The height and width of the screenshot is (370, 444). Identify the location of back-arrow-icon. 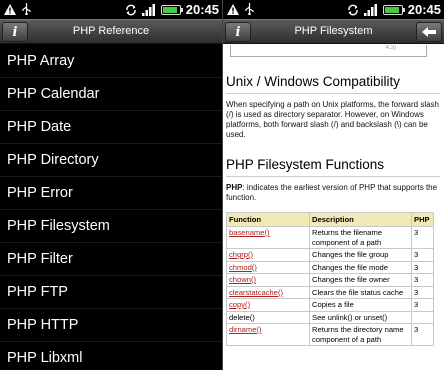
(429, 32).